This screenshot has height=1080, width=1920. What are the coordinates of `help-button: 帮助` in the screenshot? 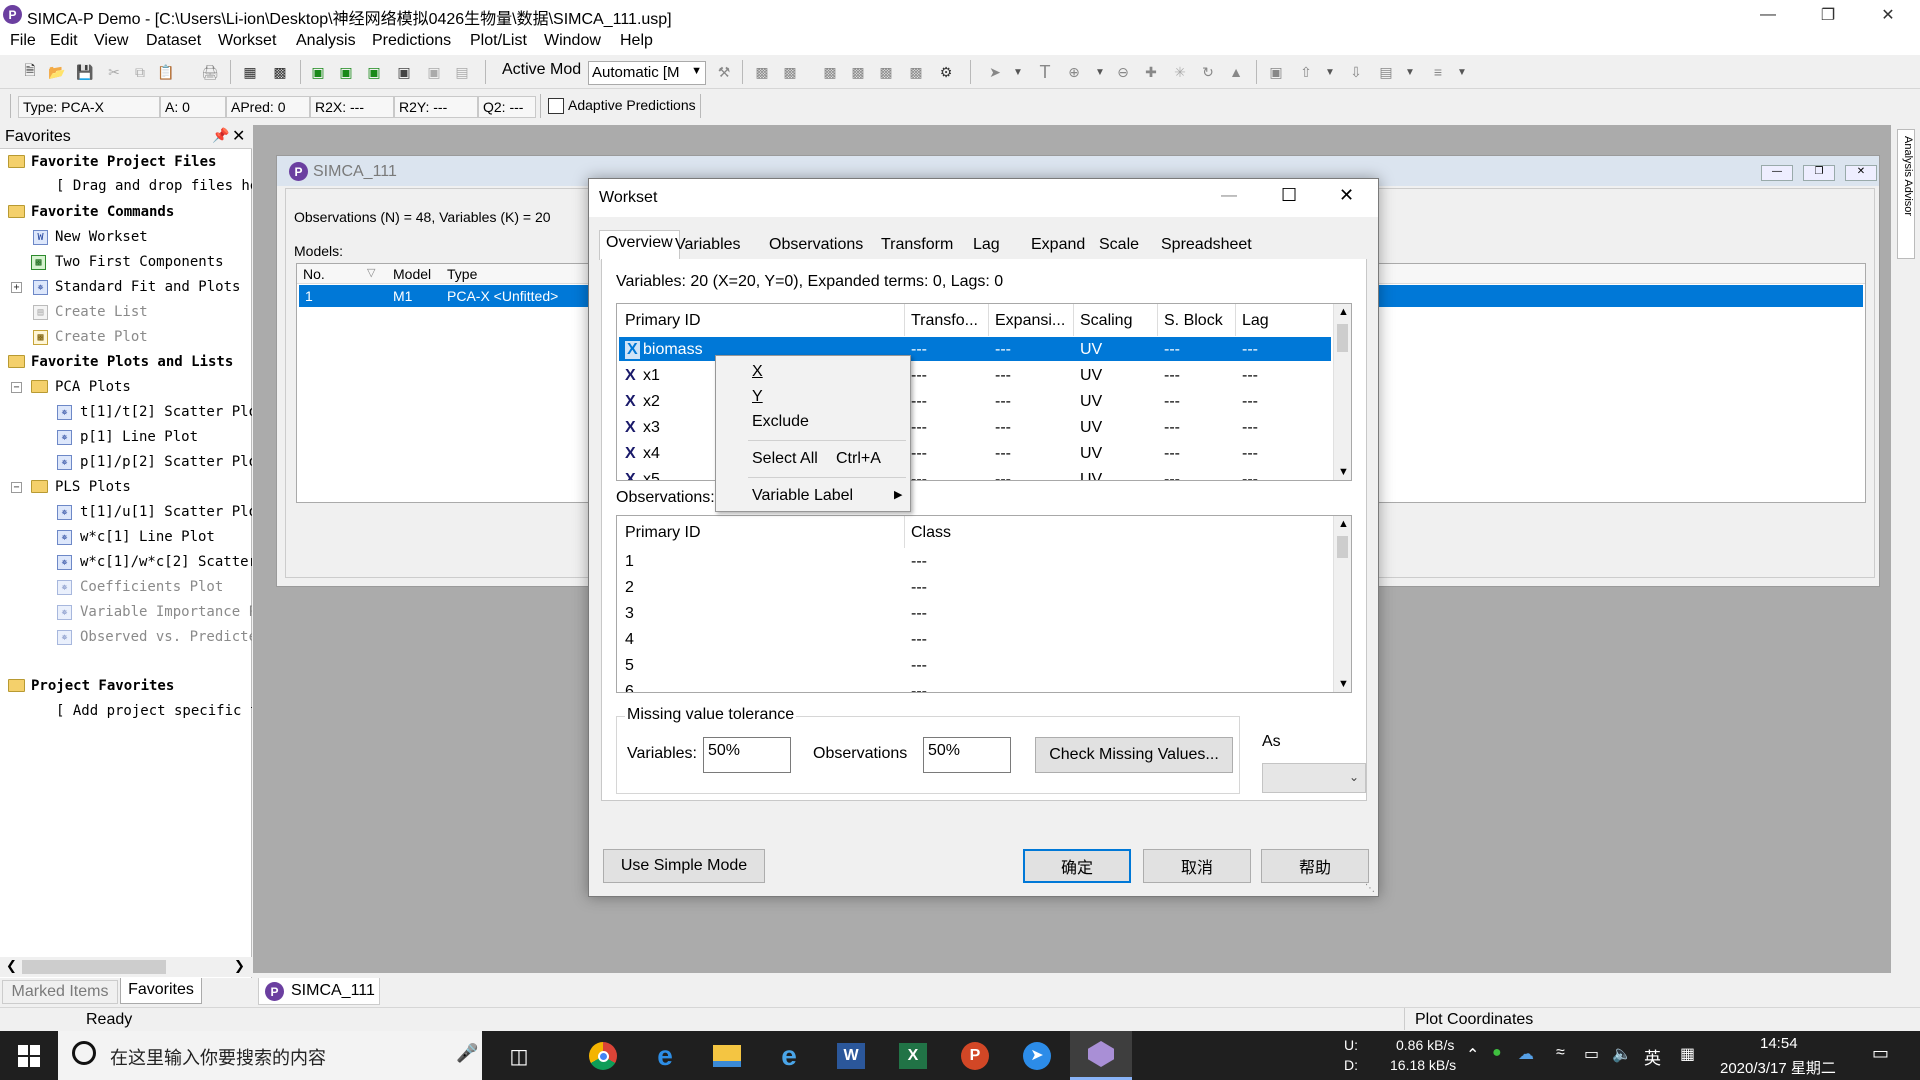 It's located at (1315, 866).